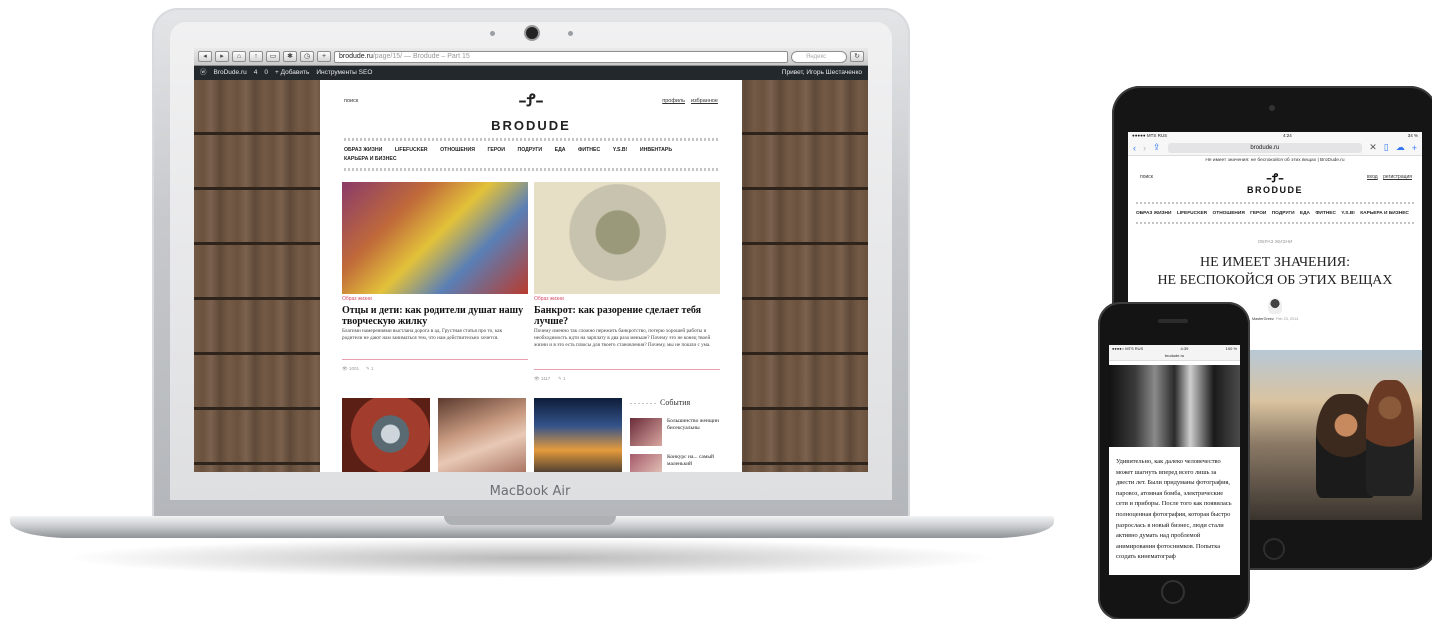 Image resolution: width=1432 pixels, height=619 pixels. What do you see at coordinates (1274, 549) in the screenshot?
I see `tablet-home-button` at bounding box center [1274, 549].